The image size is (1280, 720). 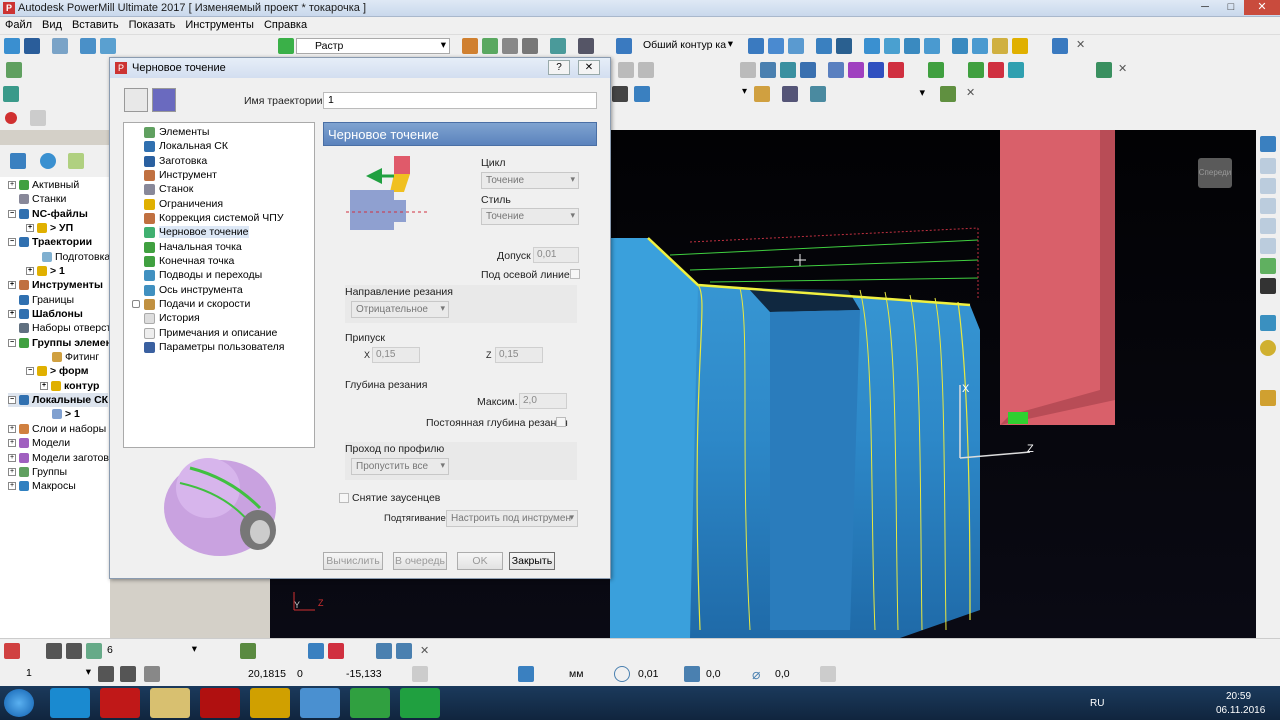 What do you see at coordinates (172, 318) in the screenshot?
I see `dialog-tree-item: История` at bounding box center [172, 318].